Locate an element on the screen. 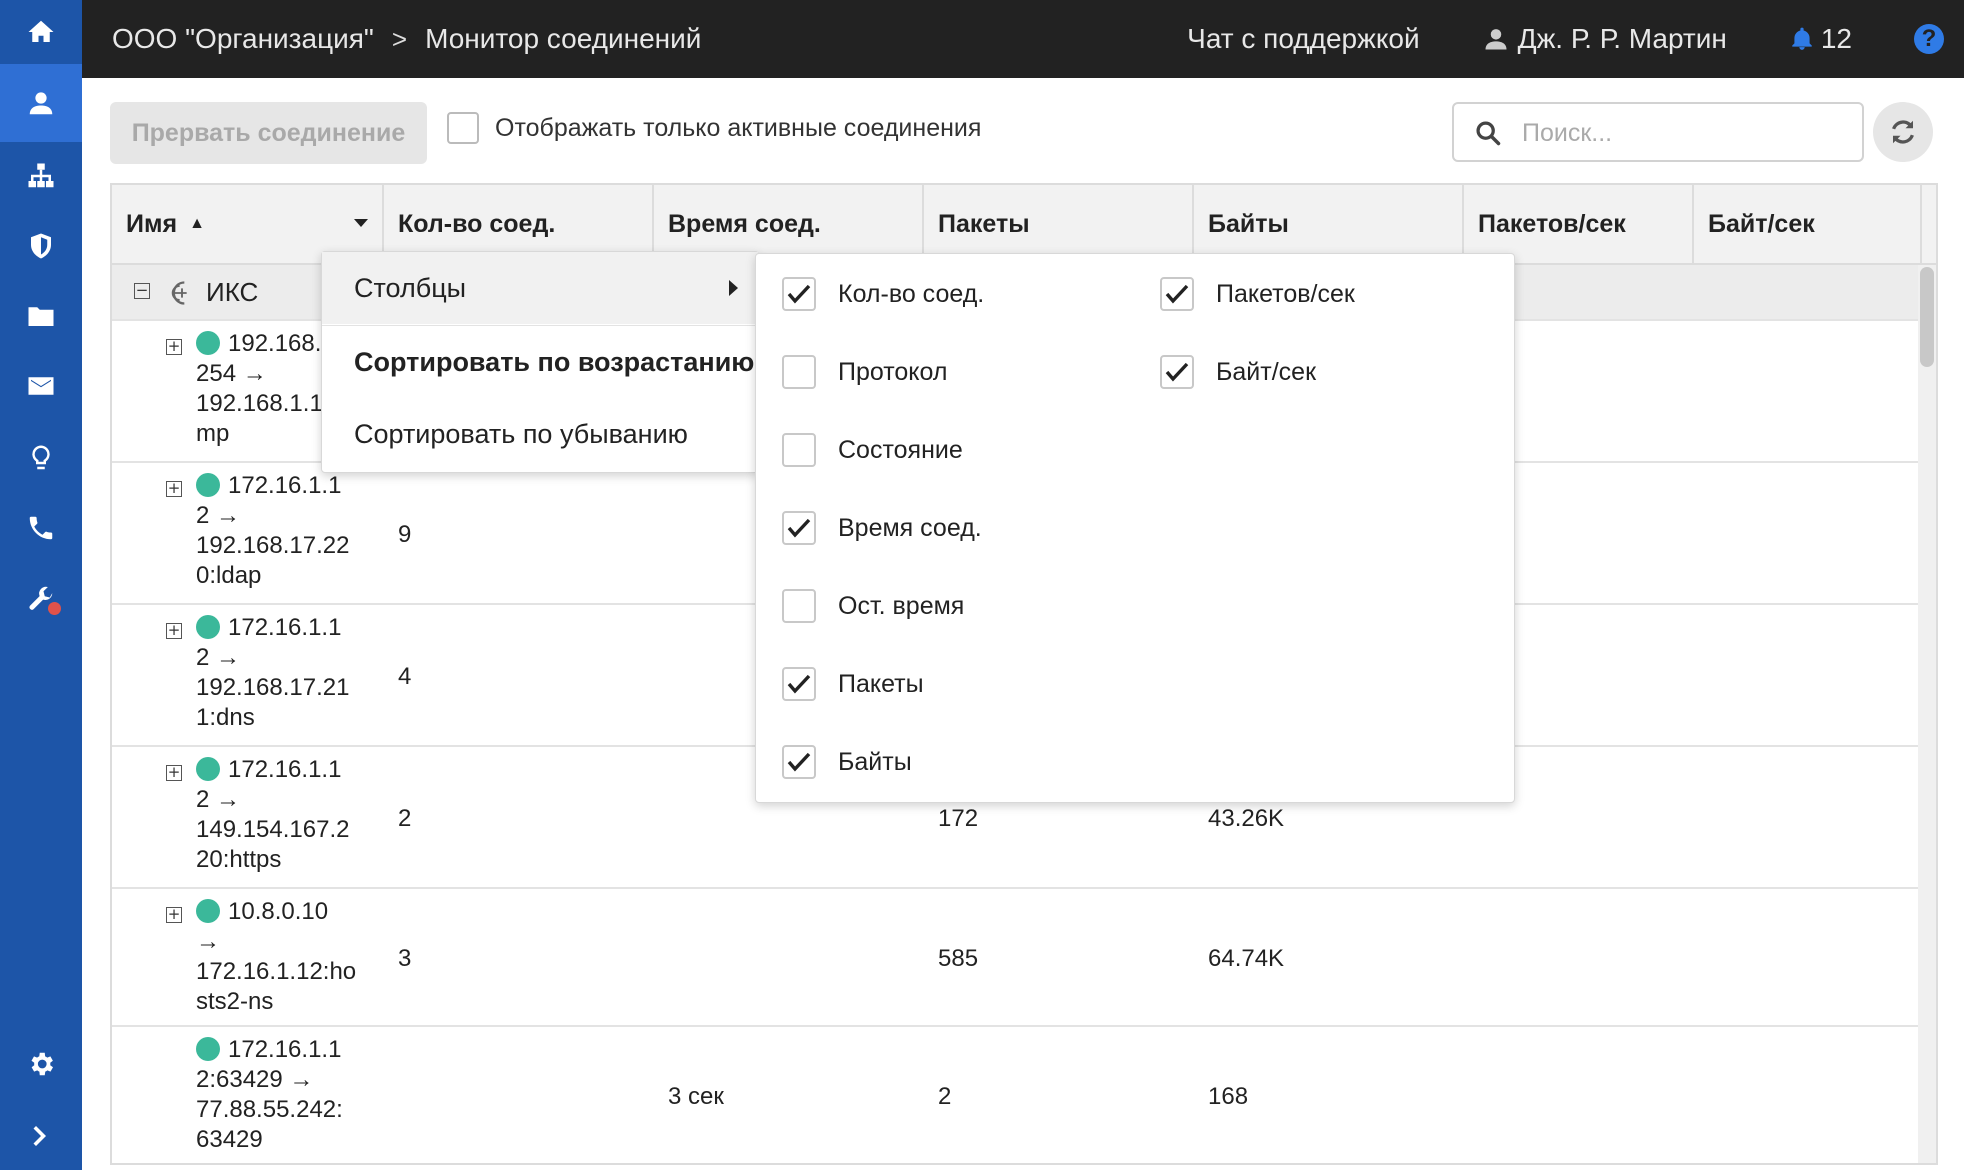  column-header-bytes: Байты is located at coordinates (1329, 224).